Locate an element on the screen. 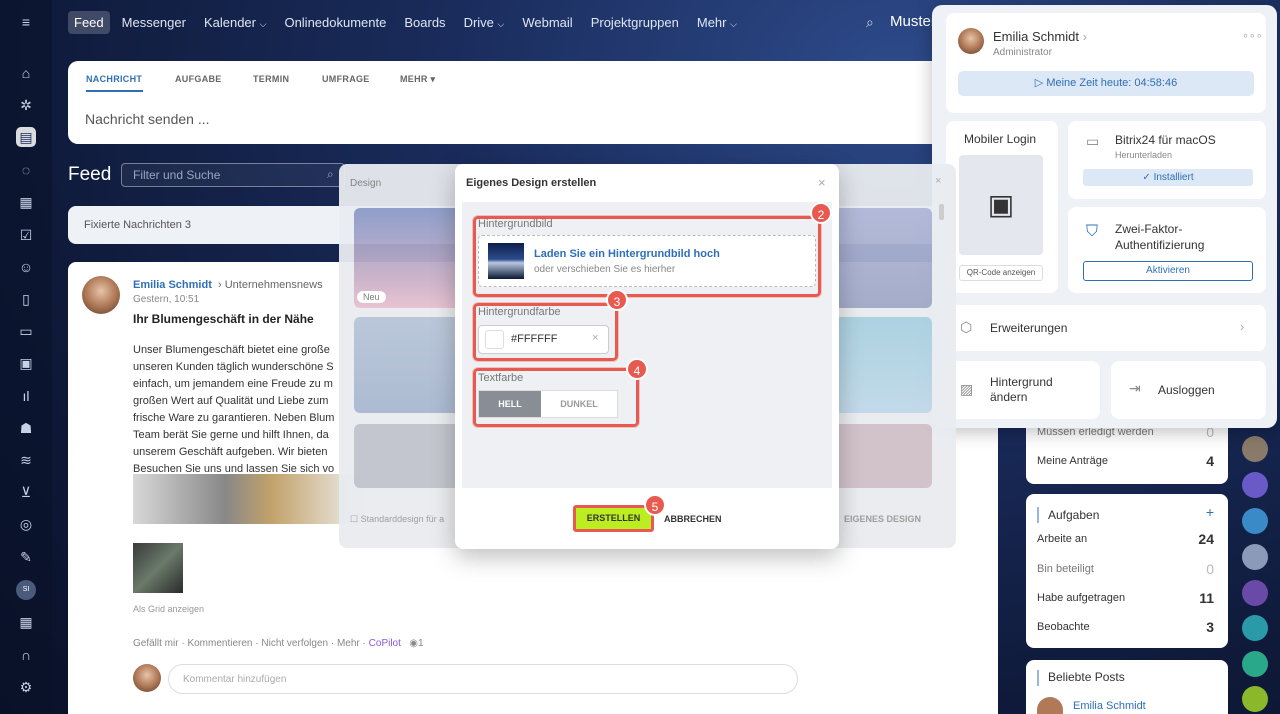 Image resolution: width=1280 pixels, height=714 pixels. target-icon: ◎ is located at coordinates (26, 524).